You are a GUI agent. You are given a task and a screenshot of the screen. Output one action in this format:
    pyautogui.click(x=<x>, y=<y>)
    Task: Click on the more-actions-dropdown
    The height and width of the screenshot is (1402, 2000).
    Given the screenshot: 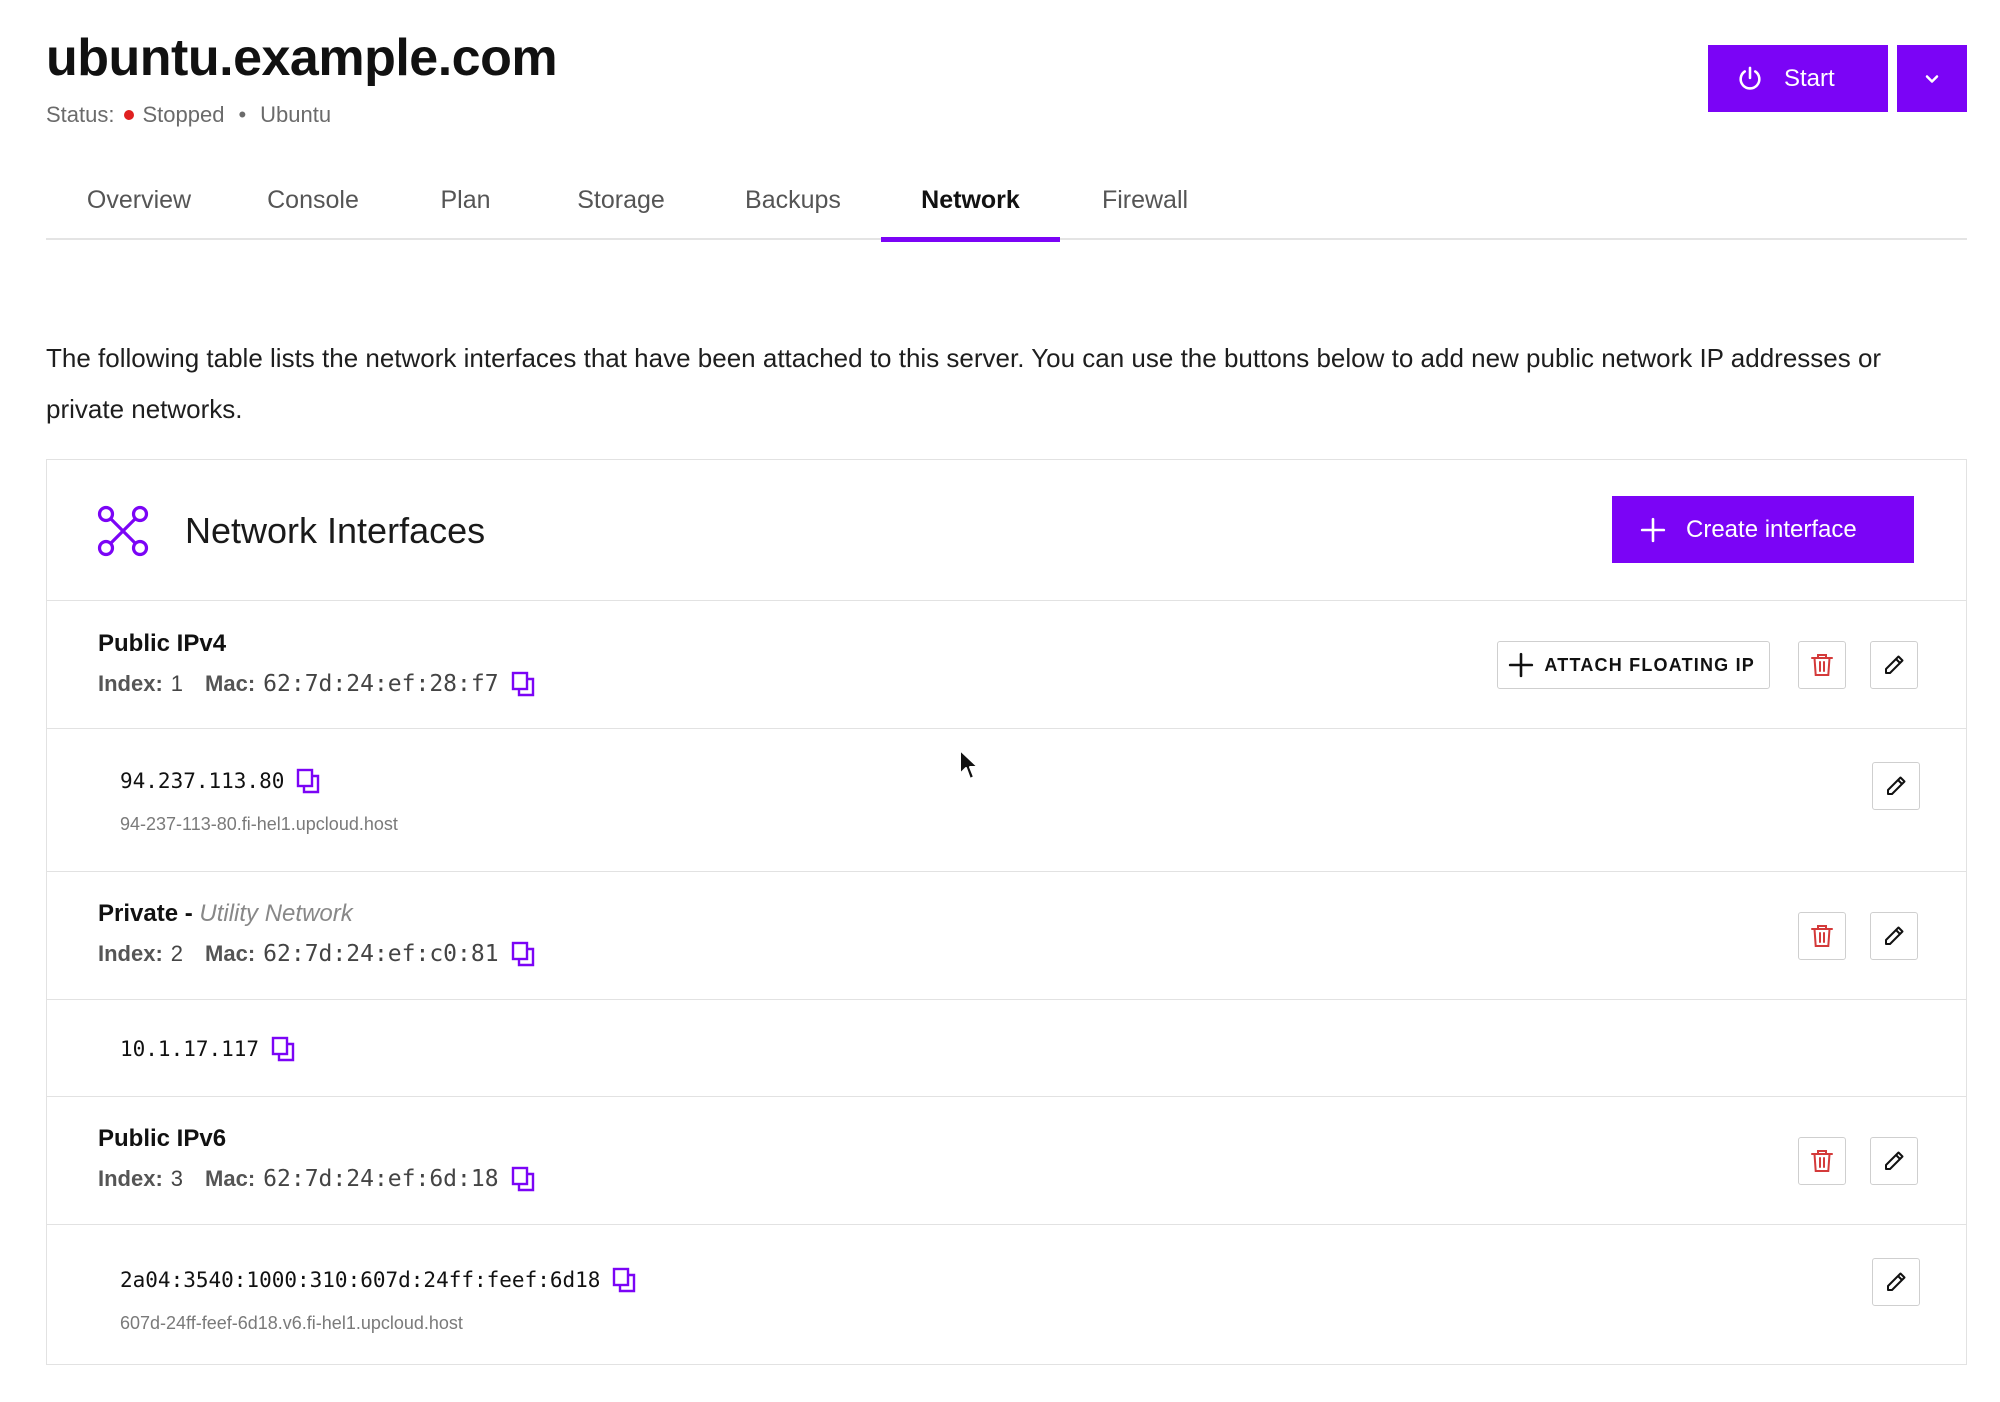 What is the action you would take?
    pyautogui.click(x=1932, y=78)
    